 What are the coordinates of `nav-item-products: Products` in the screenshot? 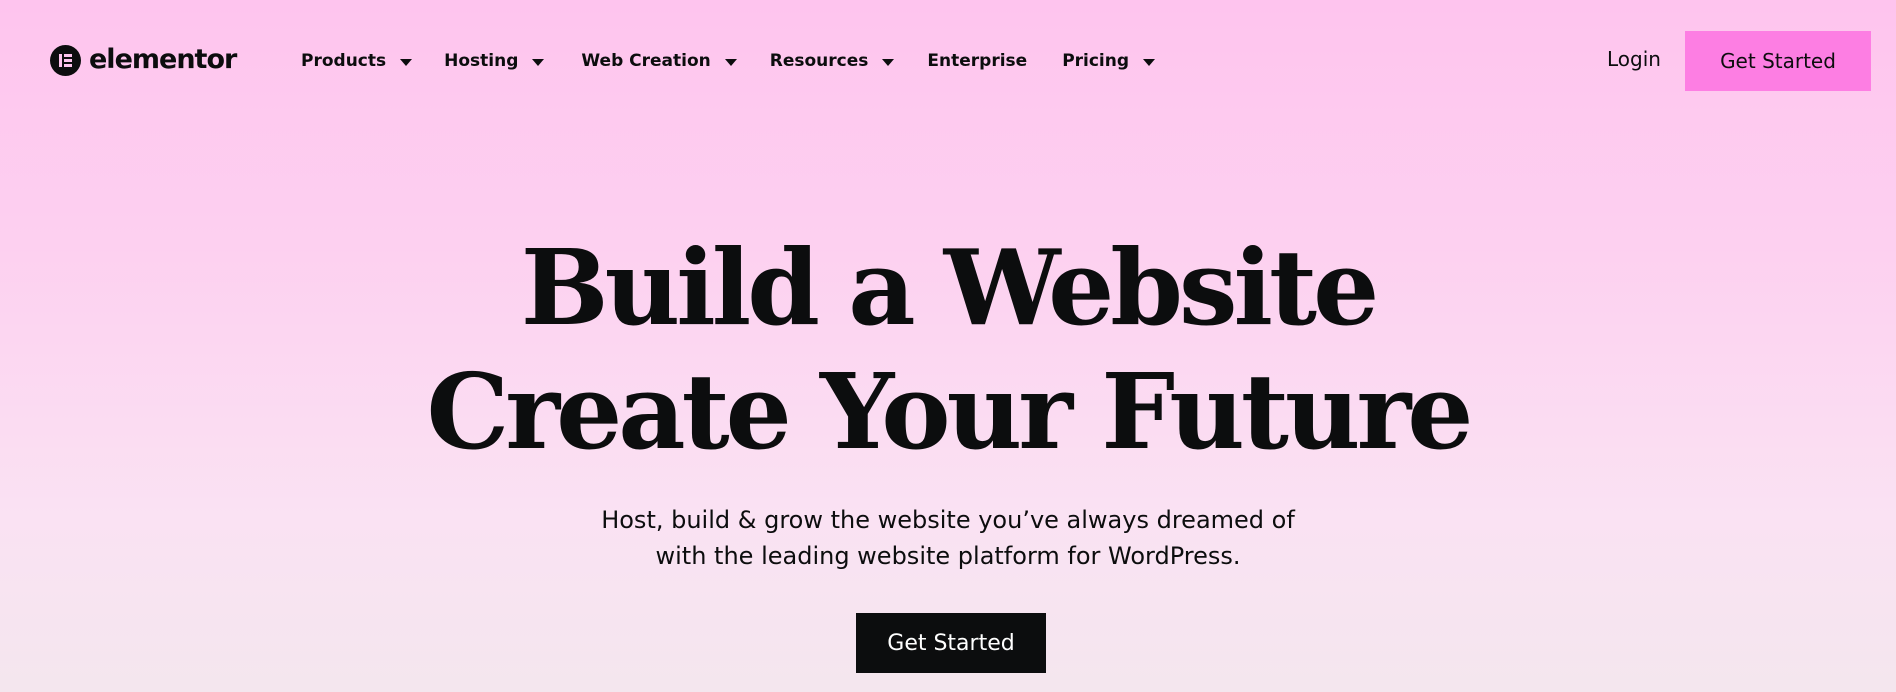 It's located at (357, 61).